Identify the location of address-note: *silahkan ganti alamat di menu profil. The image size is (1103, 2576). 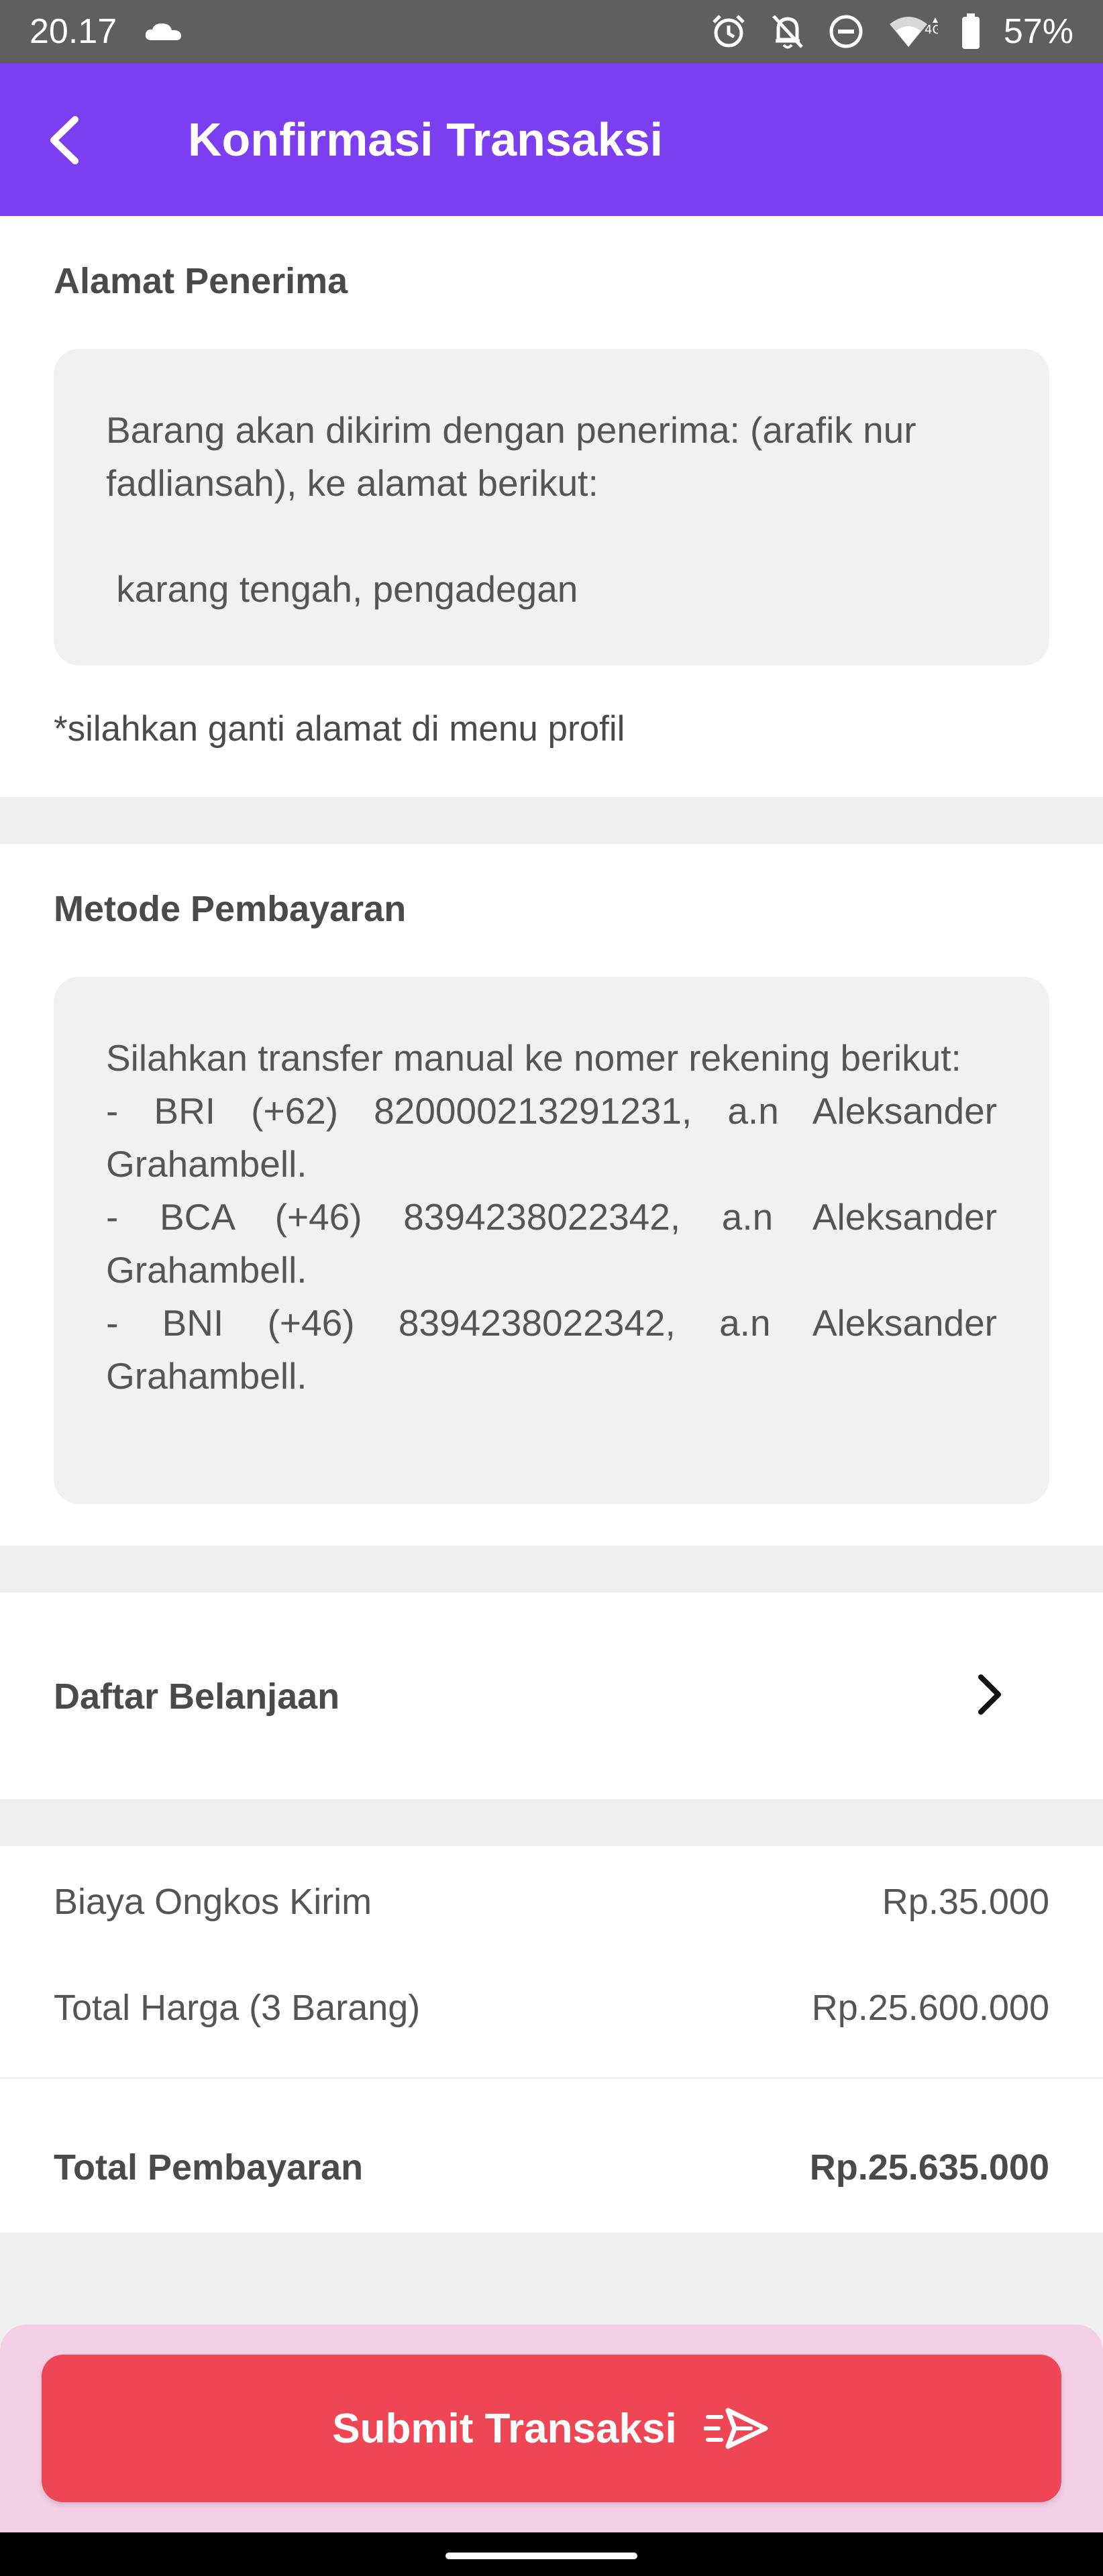
(340, 729).